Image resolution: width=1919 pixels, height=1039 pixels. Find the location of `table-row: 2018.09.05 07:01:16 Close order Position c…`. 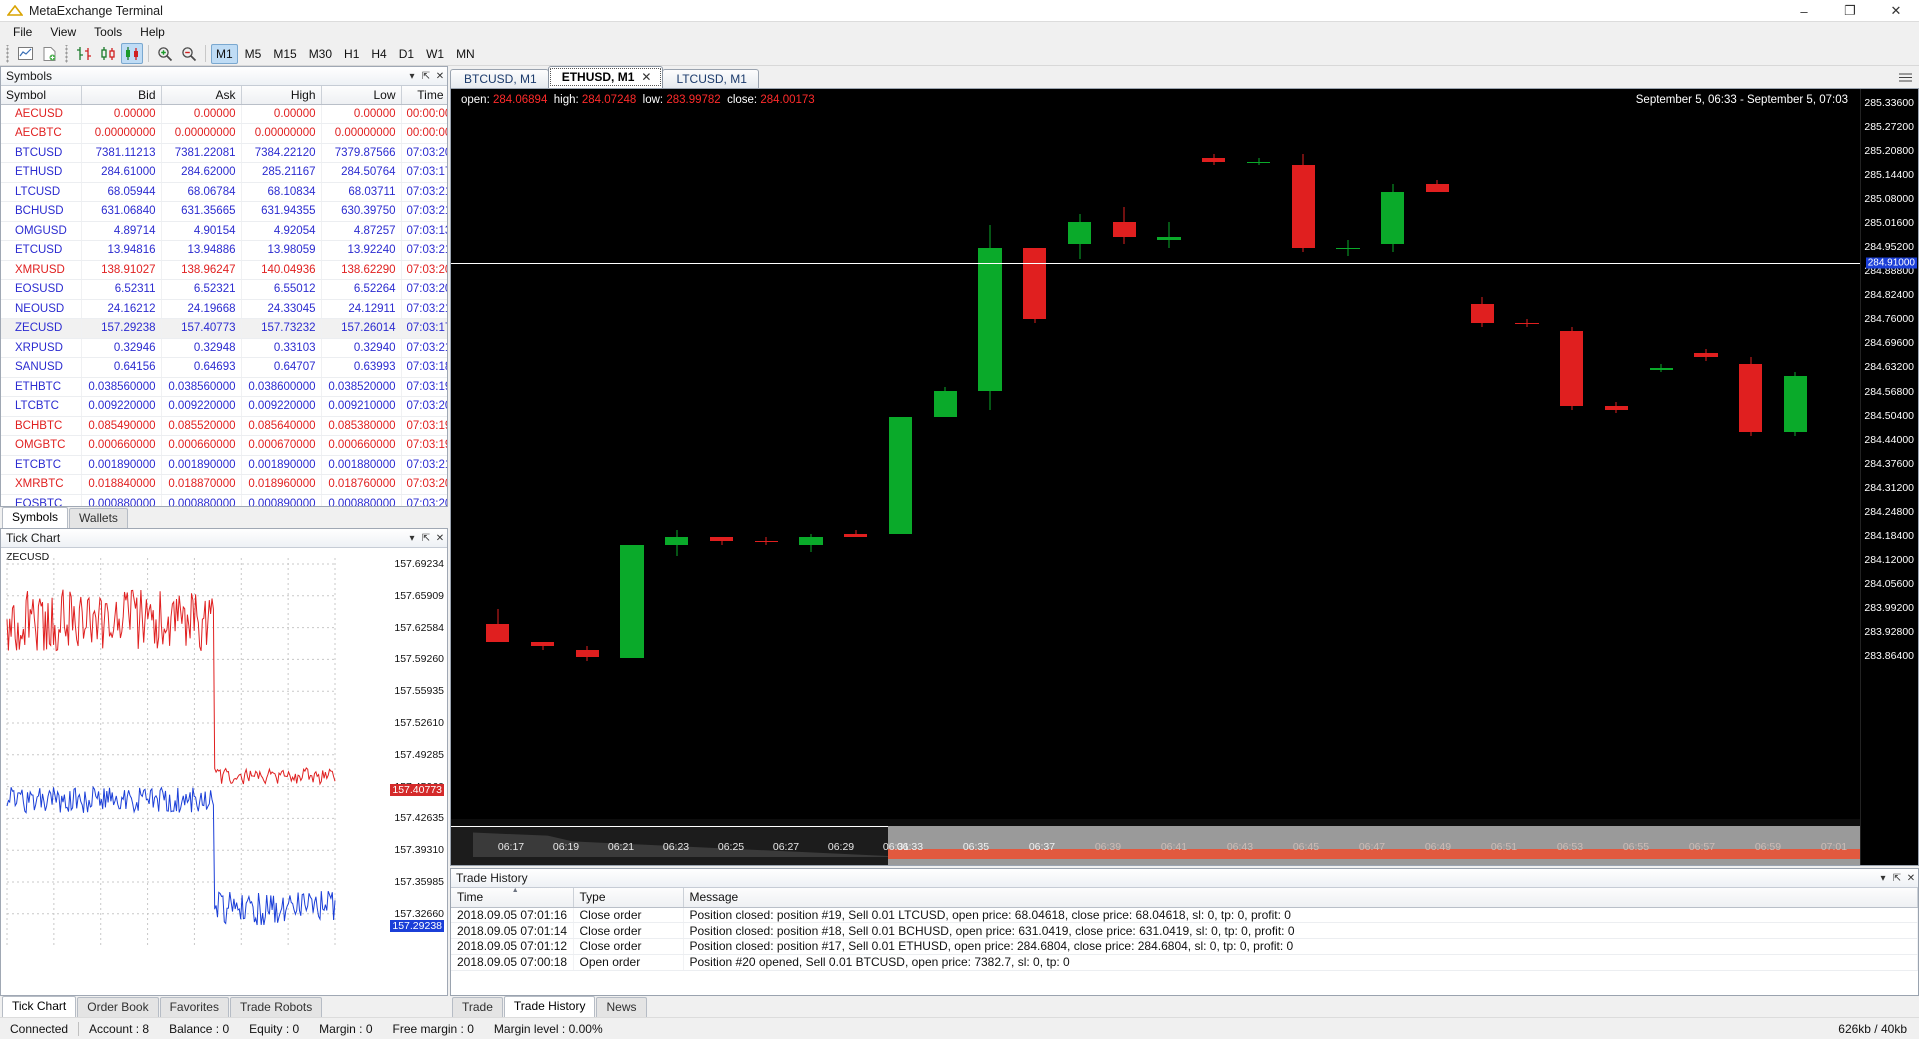

table-row: 2018.09.05 07:01:16 Close order Position c… is located at coordinates (1184, 915).